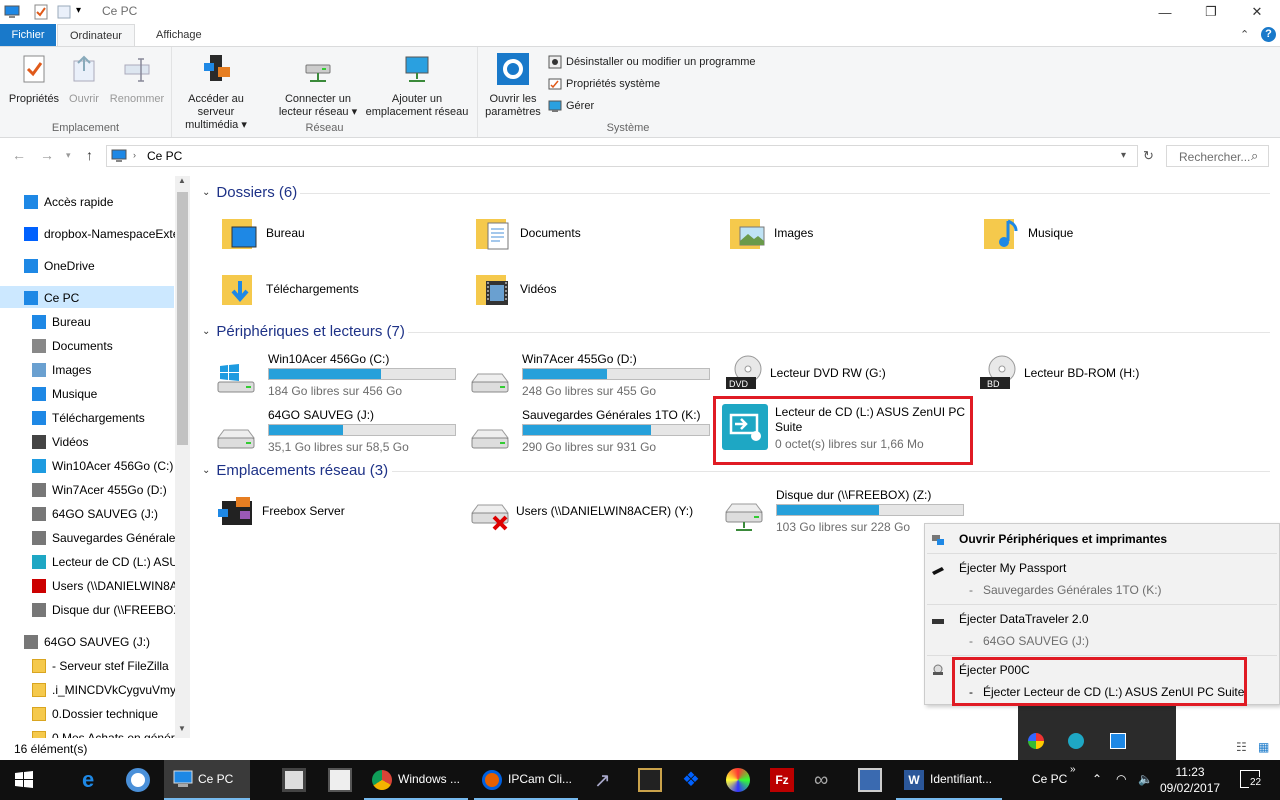 The width and height of the screenshot is (1280, 800). What do you see at coordinates (137, 79) in the screenshot?
I see `rename-button: Renommer` at bounding box center [137, 79].